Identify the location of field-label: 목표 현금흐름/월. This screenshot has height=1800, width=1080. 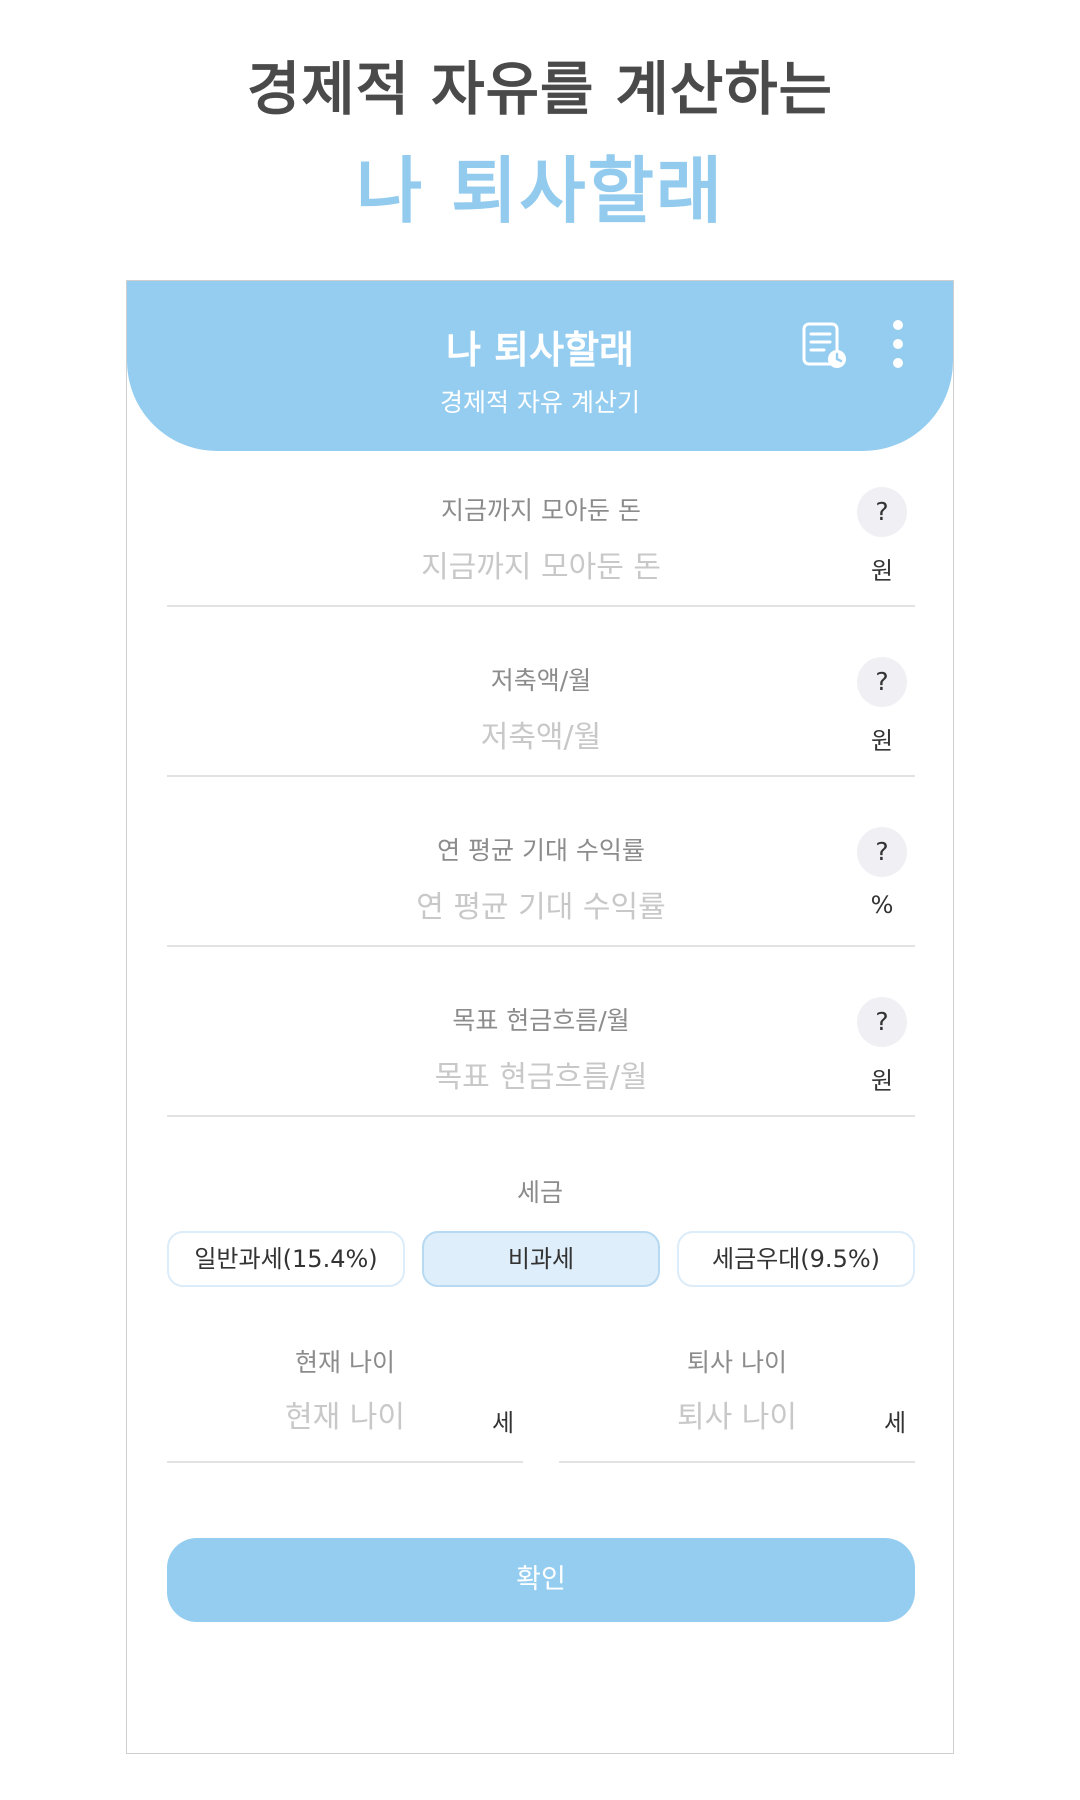
(541, 1020).